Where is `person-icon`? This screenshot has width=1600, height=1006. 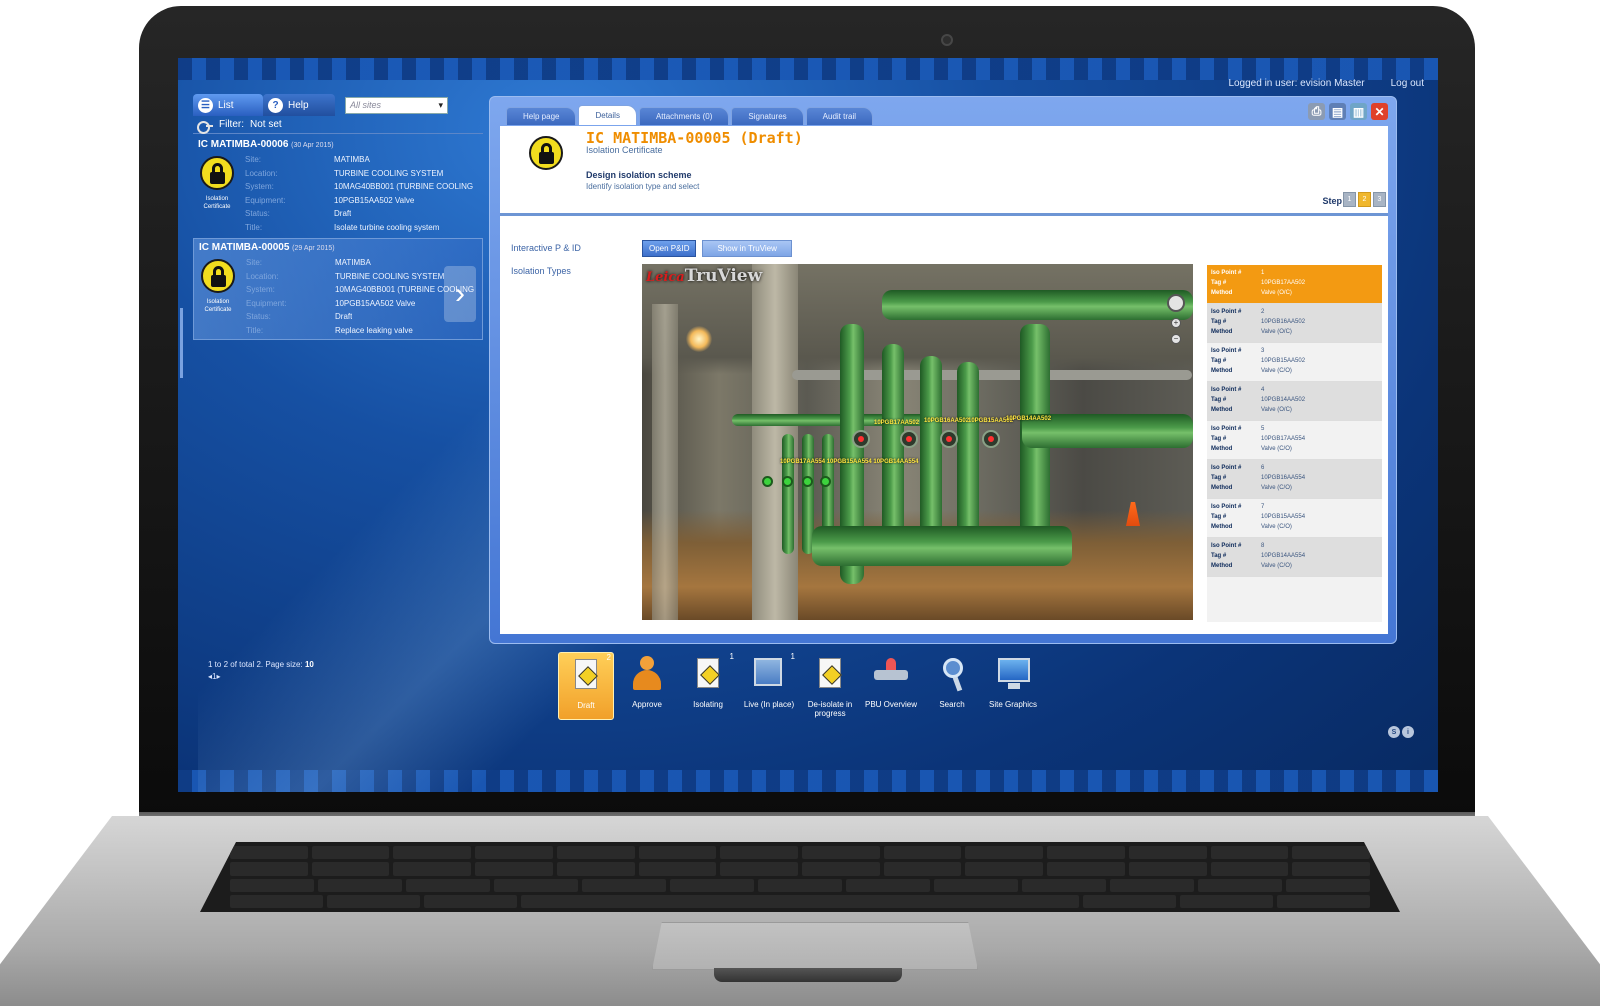 person-icon is located at coordinates (647, 675).